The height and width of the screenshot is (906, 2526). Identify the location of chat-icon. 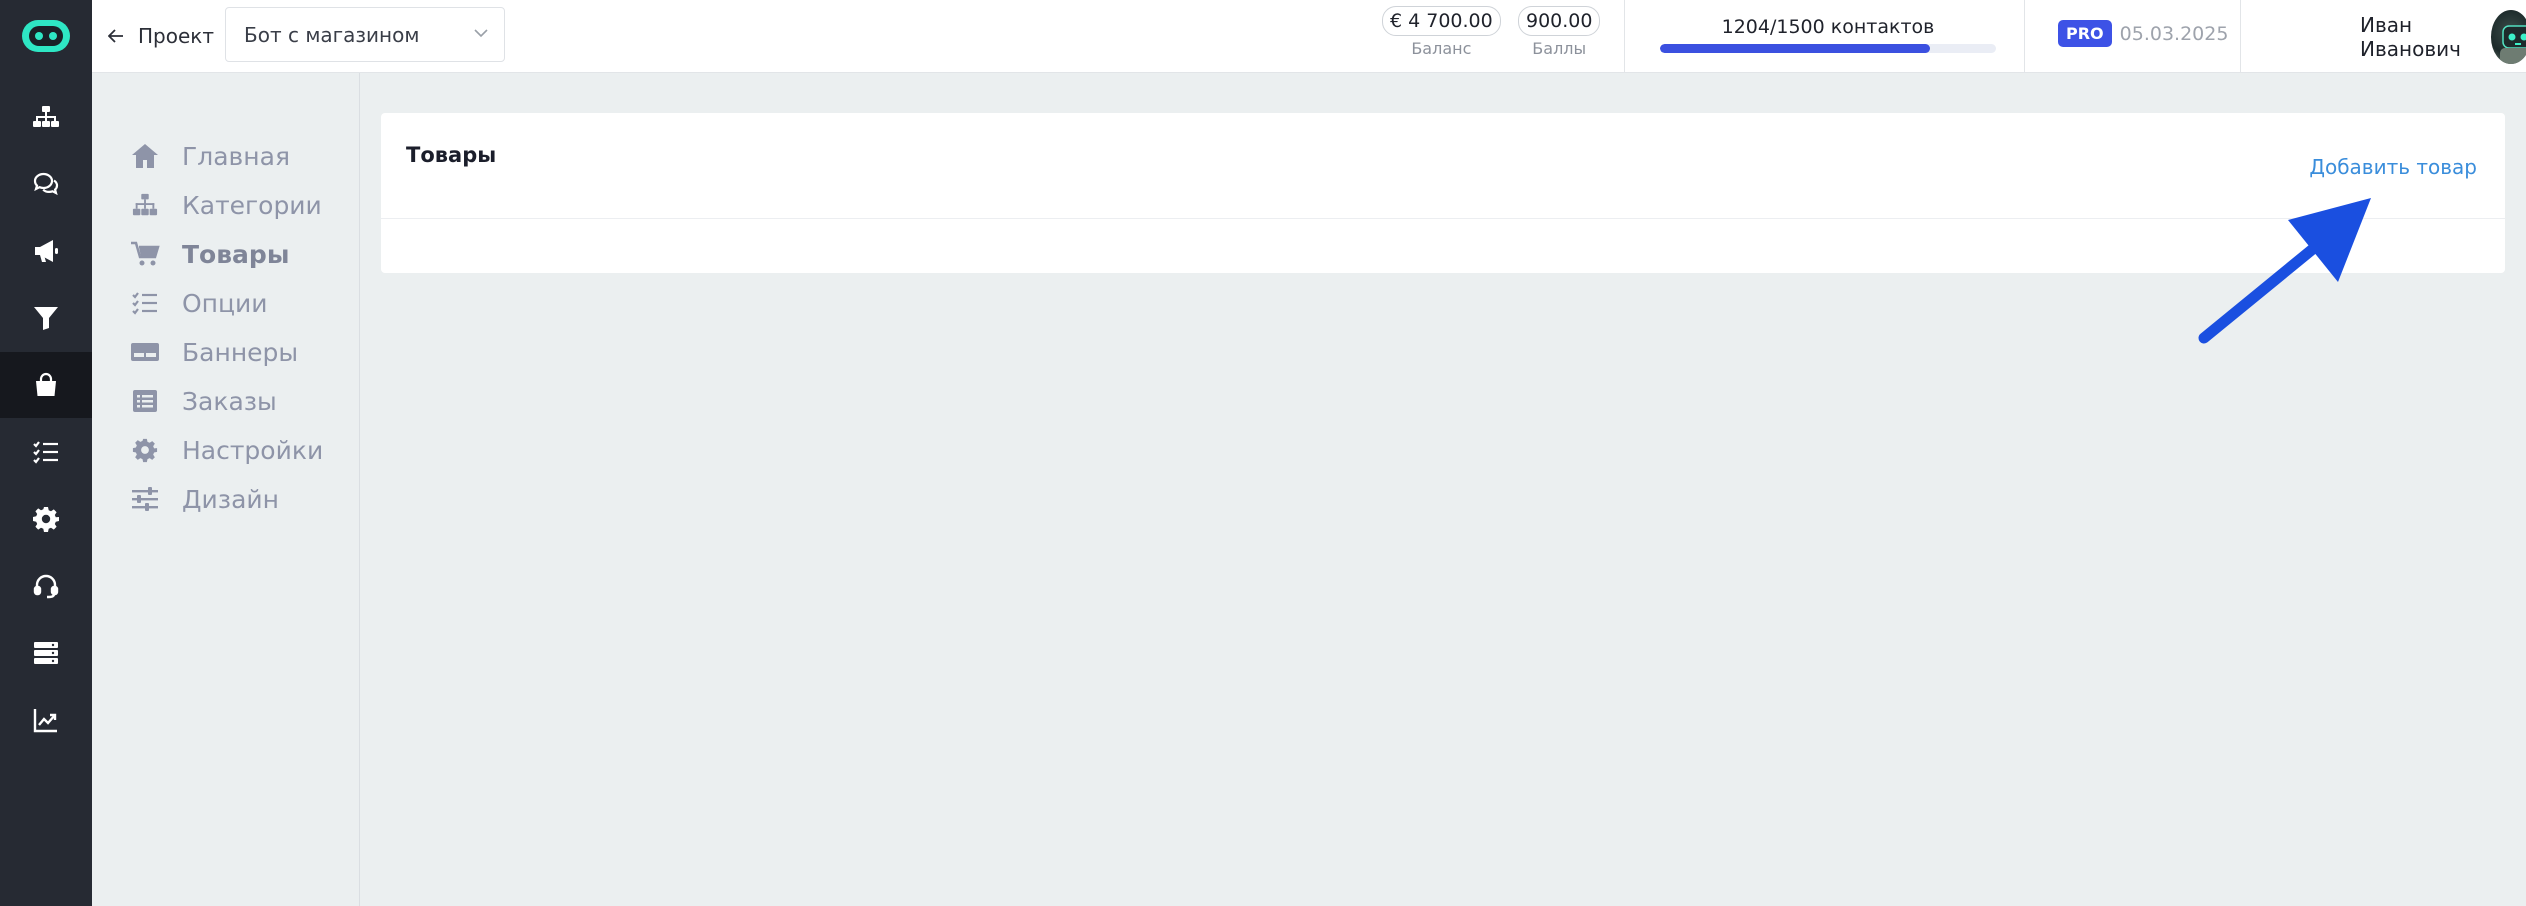
(46, 184).